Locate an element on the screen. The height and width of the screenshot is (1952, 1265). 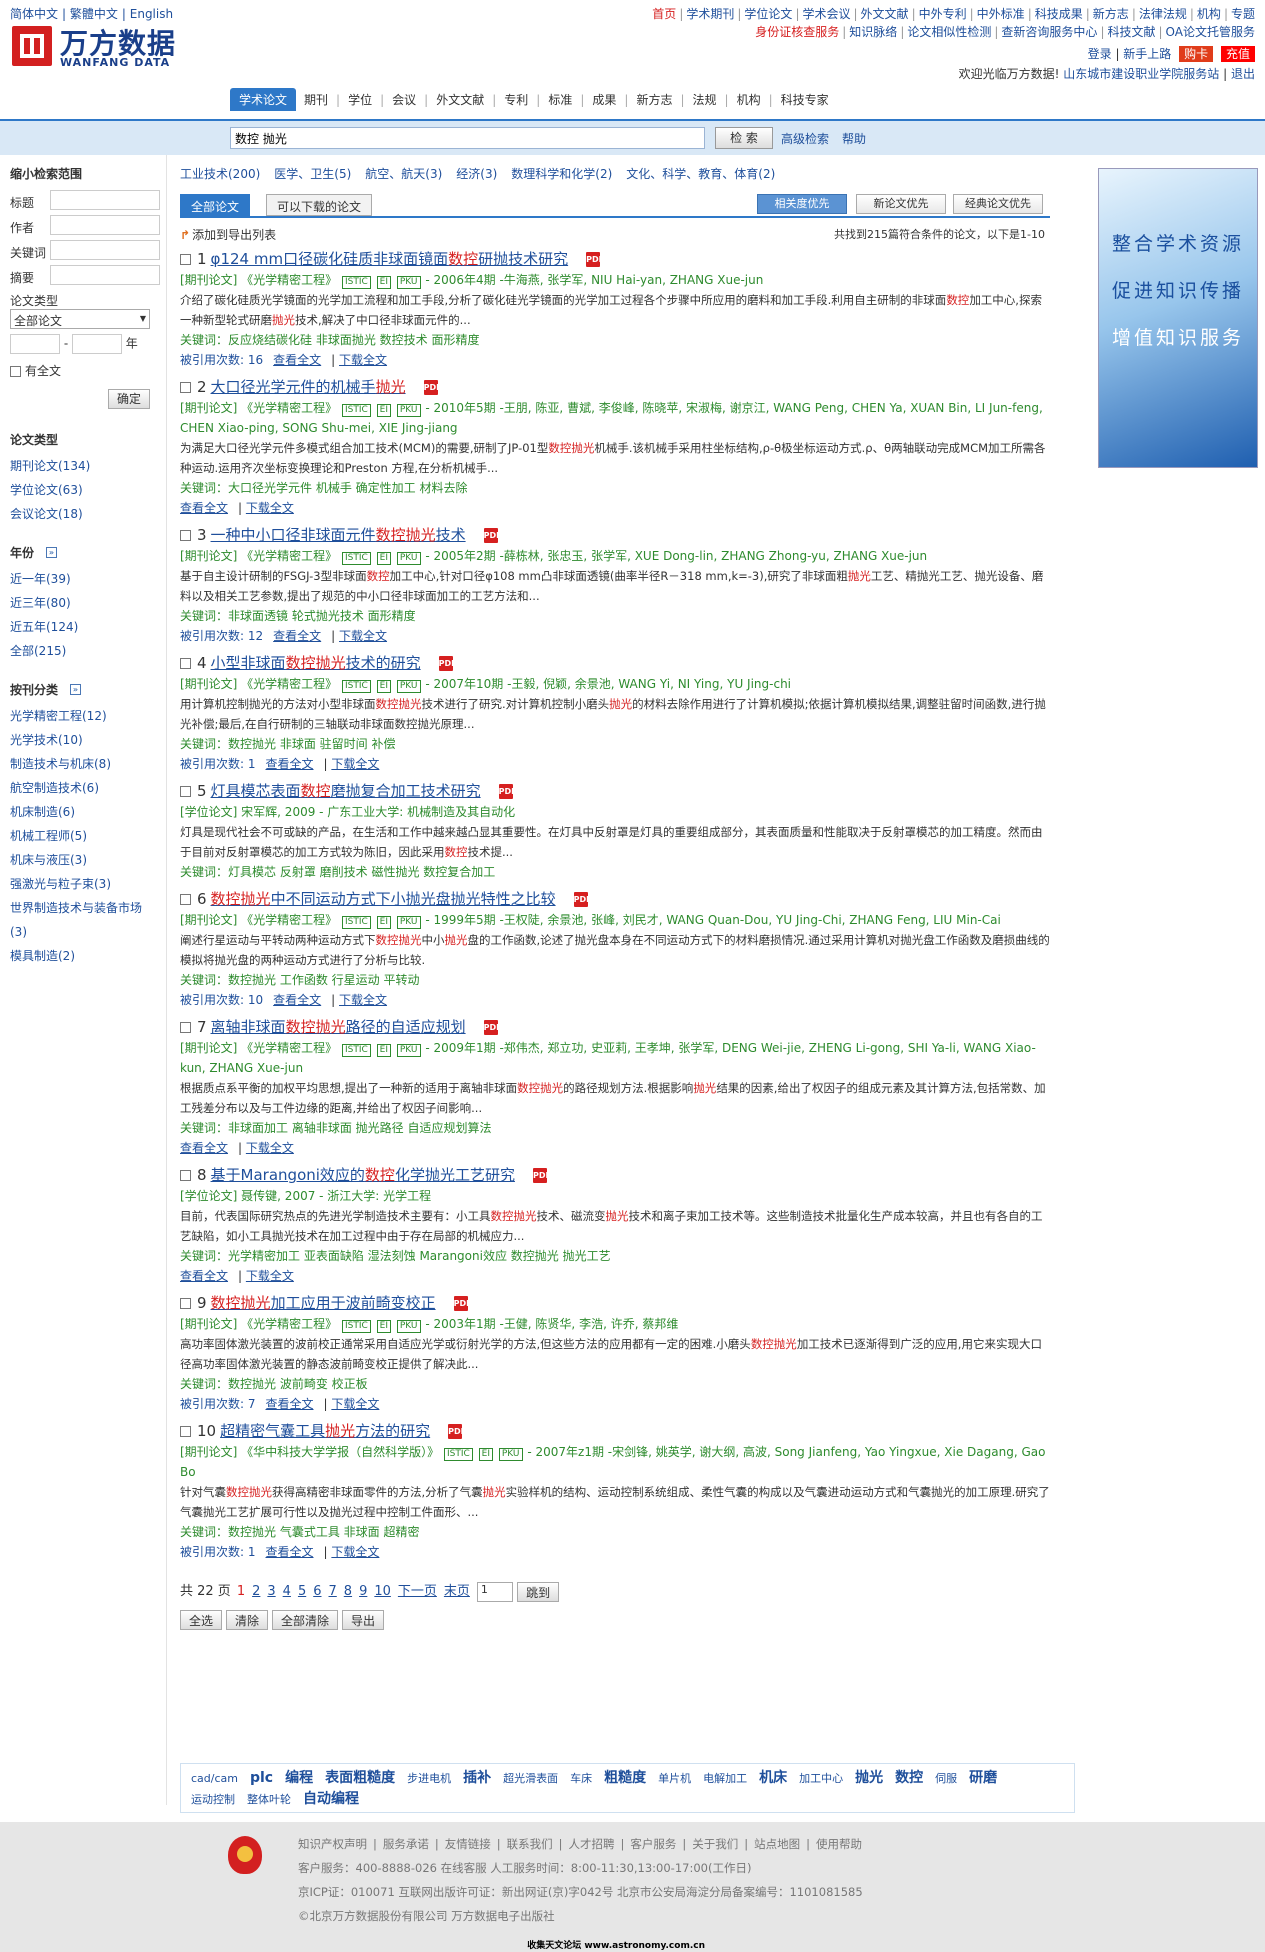
collapse-icon: » is located at coordinates (52, 552).